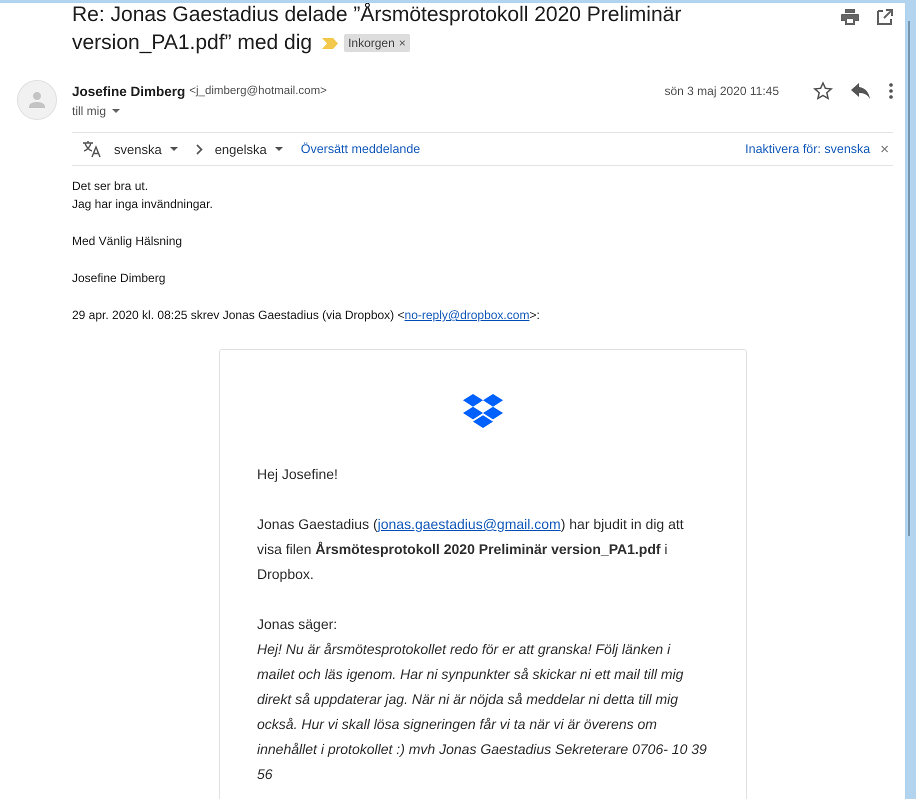  Describe the element at coordinates (371, 43) in the screenshot. I see `label-text: Inkorgen` at that location.